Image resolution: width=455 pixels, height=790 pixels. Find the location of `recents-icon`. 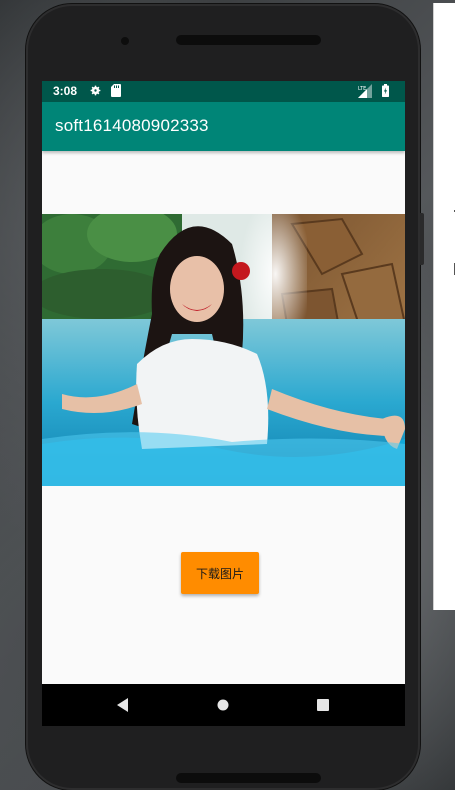

recents-icon is located at coordinates (323, 705).